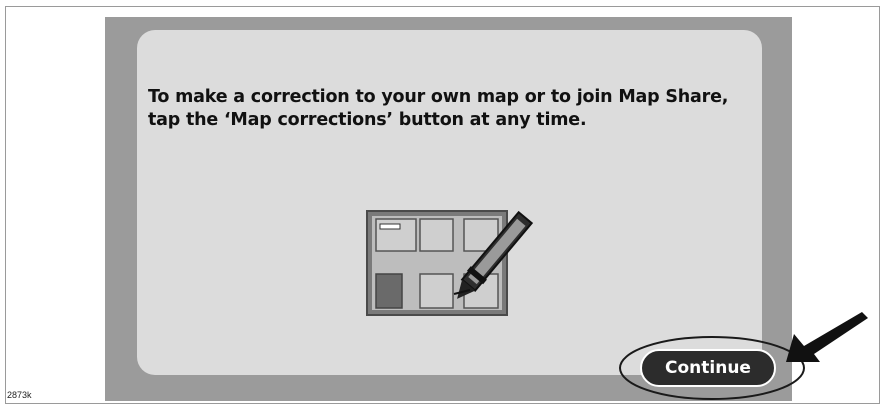 The width and height of the screenshot is (887, 409). Describe the element at coordinates (389, 291) in the screenshot. I see `map-block-dark` at that location.